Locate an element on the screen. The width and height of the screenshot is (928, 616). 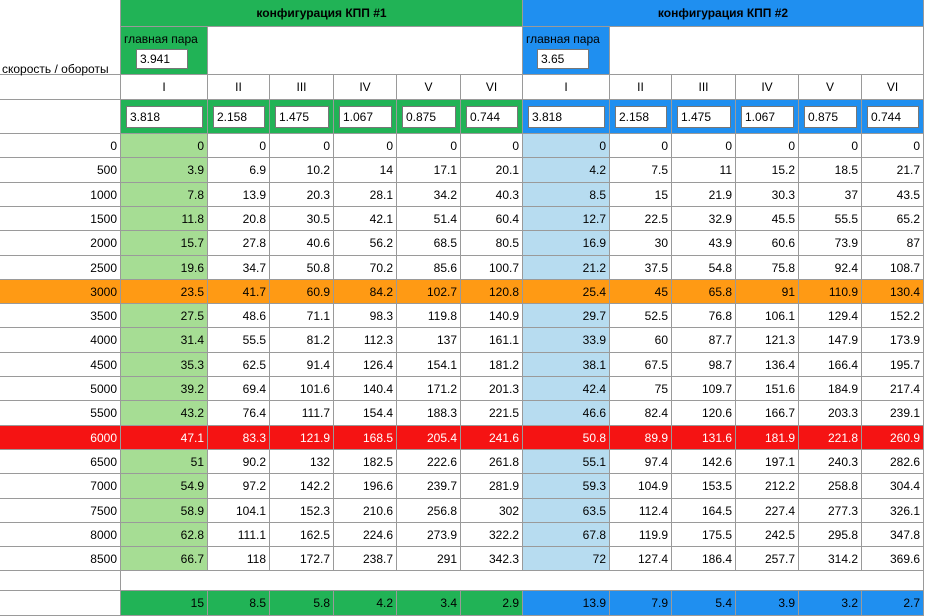
speed-cell: 40.6 is located at coordinates (302, 243).